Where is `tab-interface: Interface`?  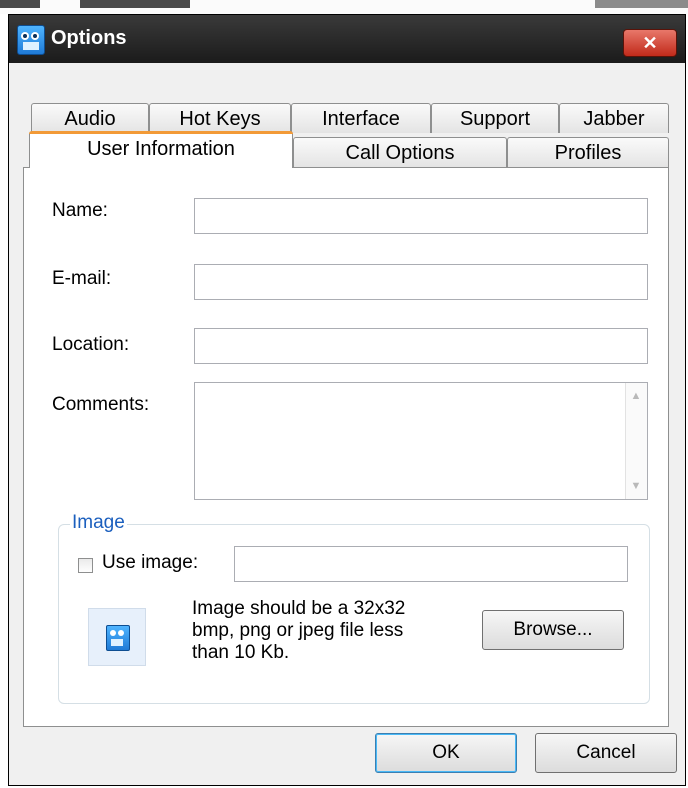 tab-interface: Interface is located at coordinates (361, 118).